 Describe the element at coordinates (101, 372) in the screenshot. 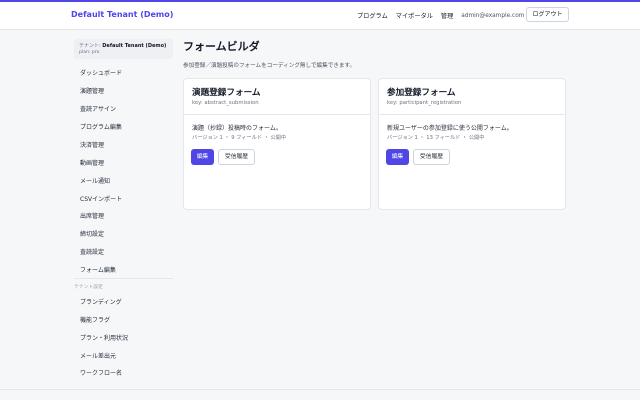

I see `sidebar-item-workflow-names: ワークフロー名` at that location.